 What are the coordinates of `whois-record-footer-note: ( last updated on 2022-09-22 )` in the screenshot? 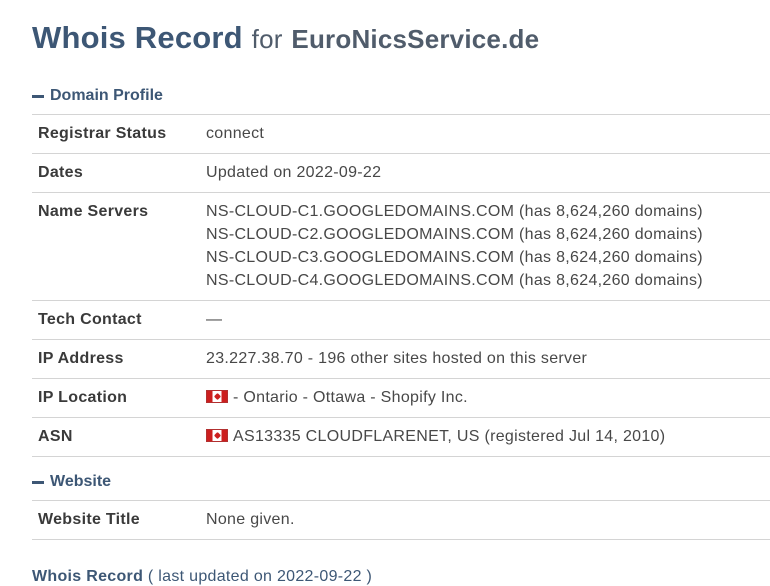 It's located at (260, 576).